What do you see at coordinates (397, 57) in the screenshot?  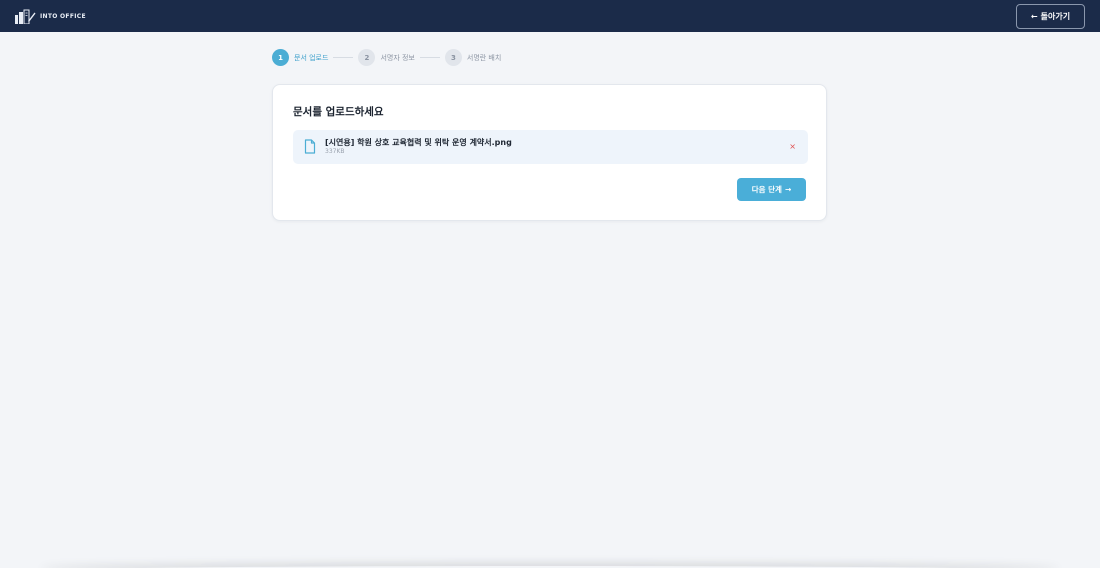 I see `step-label: 서명자 정보` at bounding box center [397, 57].